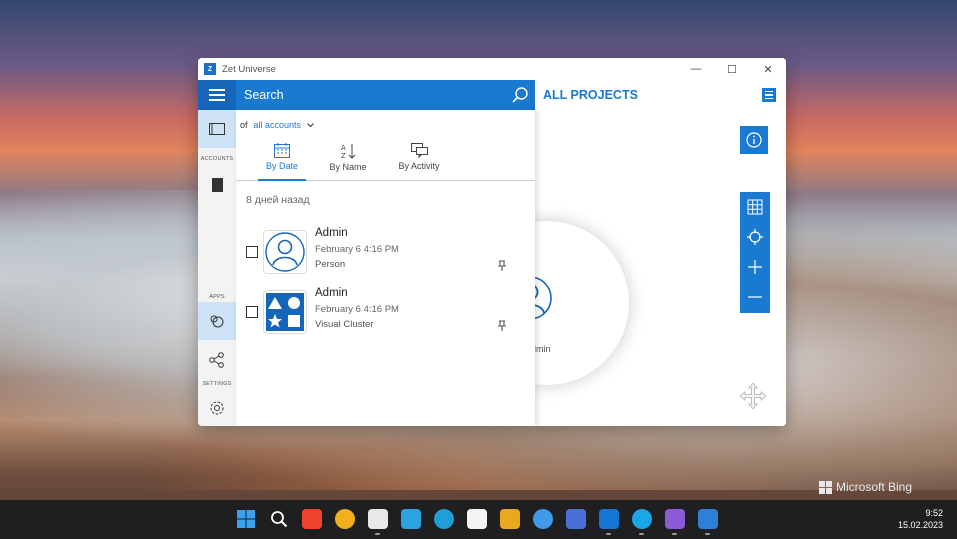  What do you see at coordinates (753, 396) in the screenshot?
I see `move-icon` at bounding box center [753, 396].